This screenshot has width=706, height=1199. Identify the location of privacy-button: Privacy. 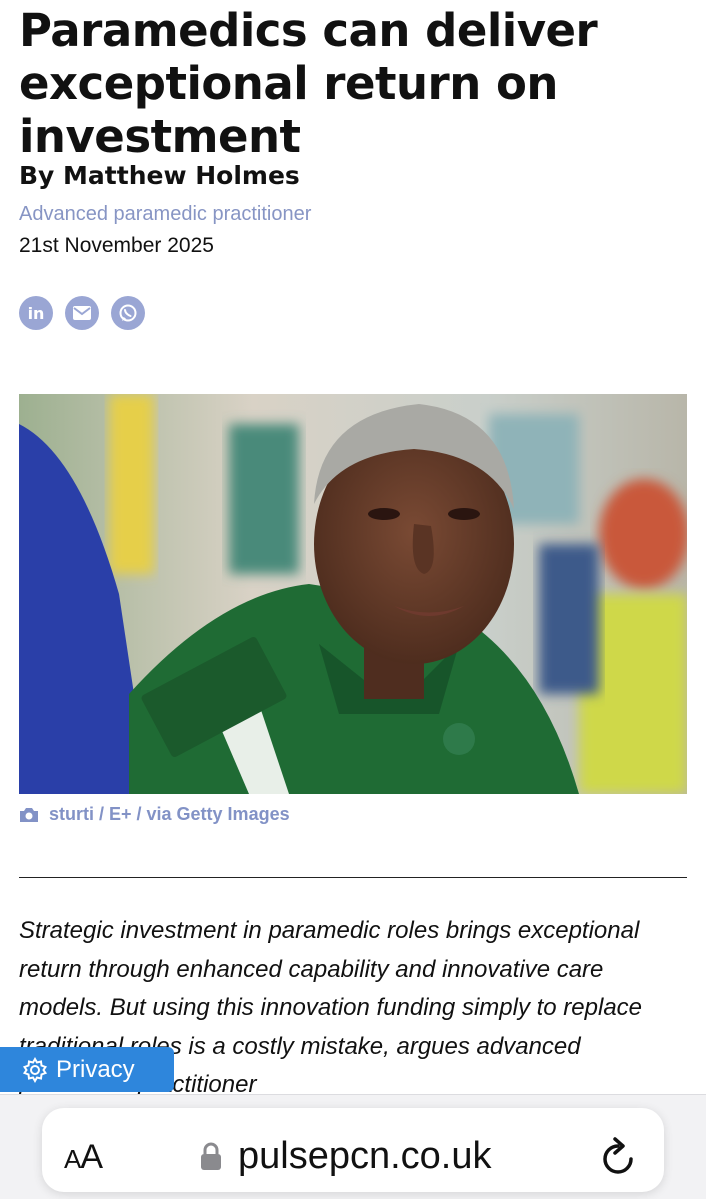
(87, 1069).